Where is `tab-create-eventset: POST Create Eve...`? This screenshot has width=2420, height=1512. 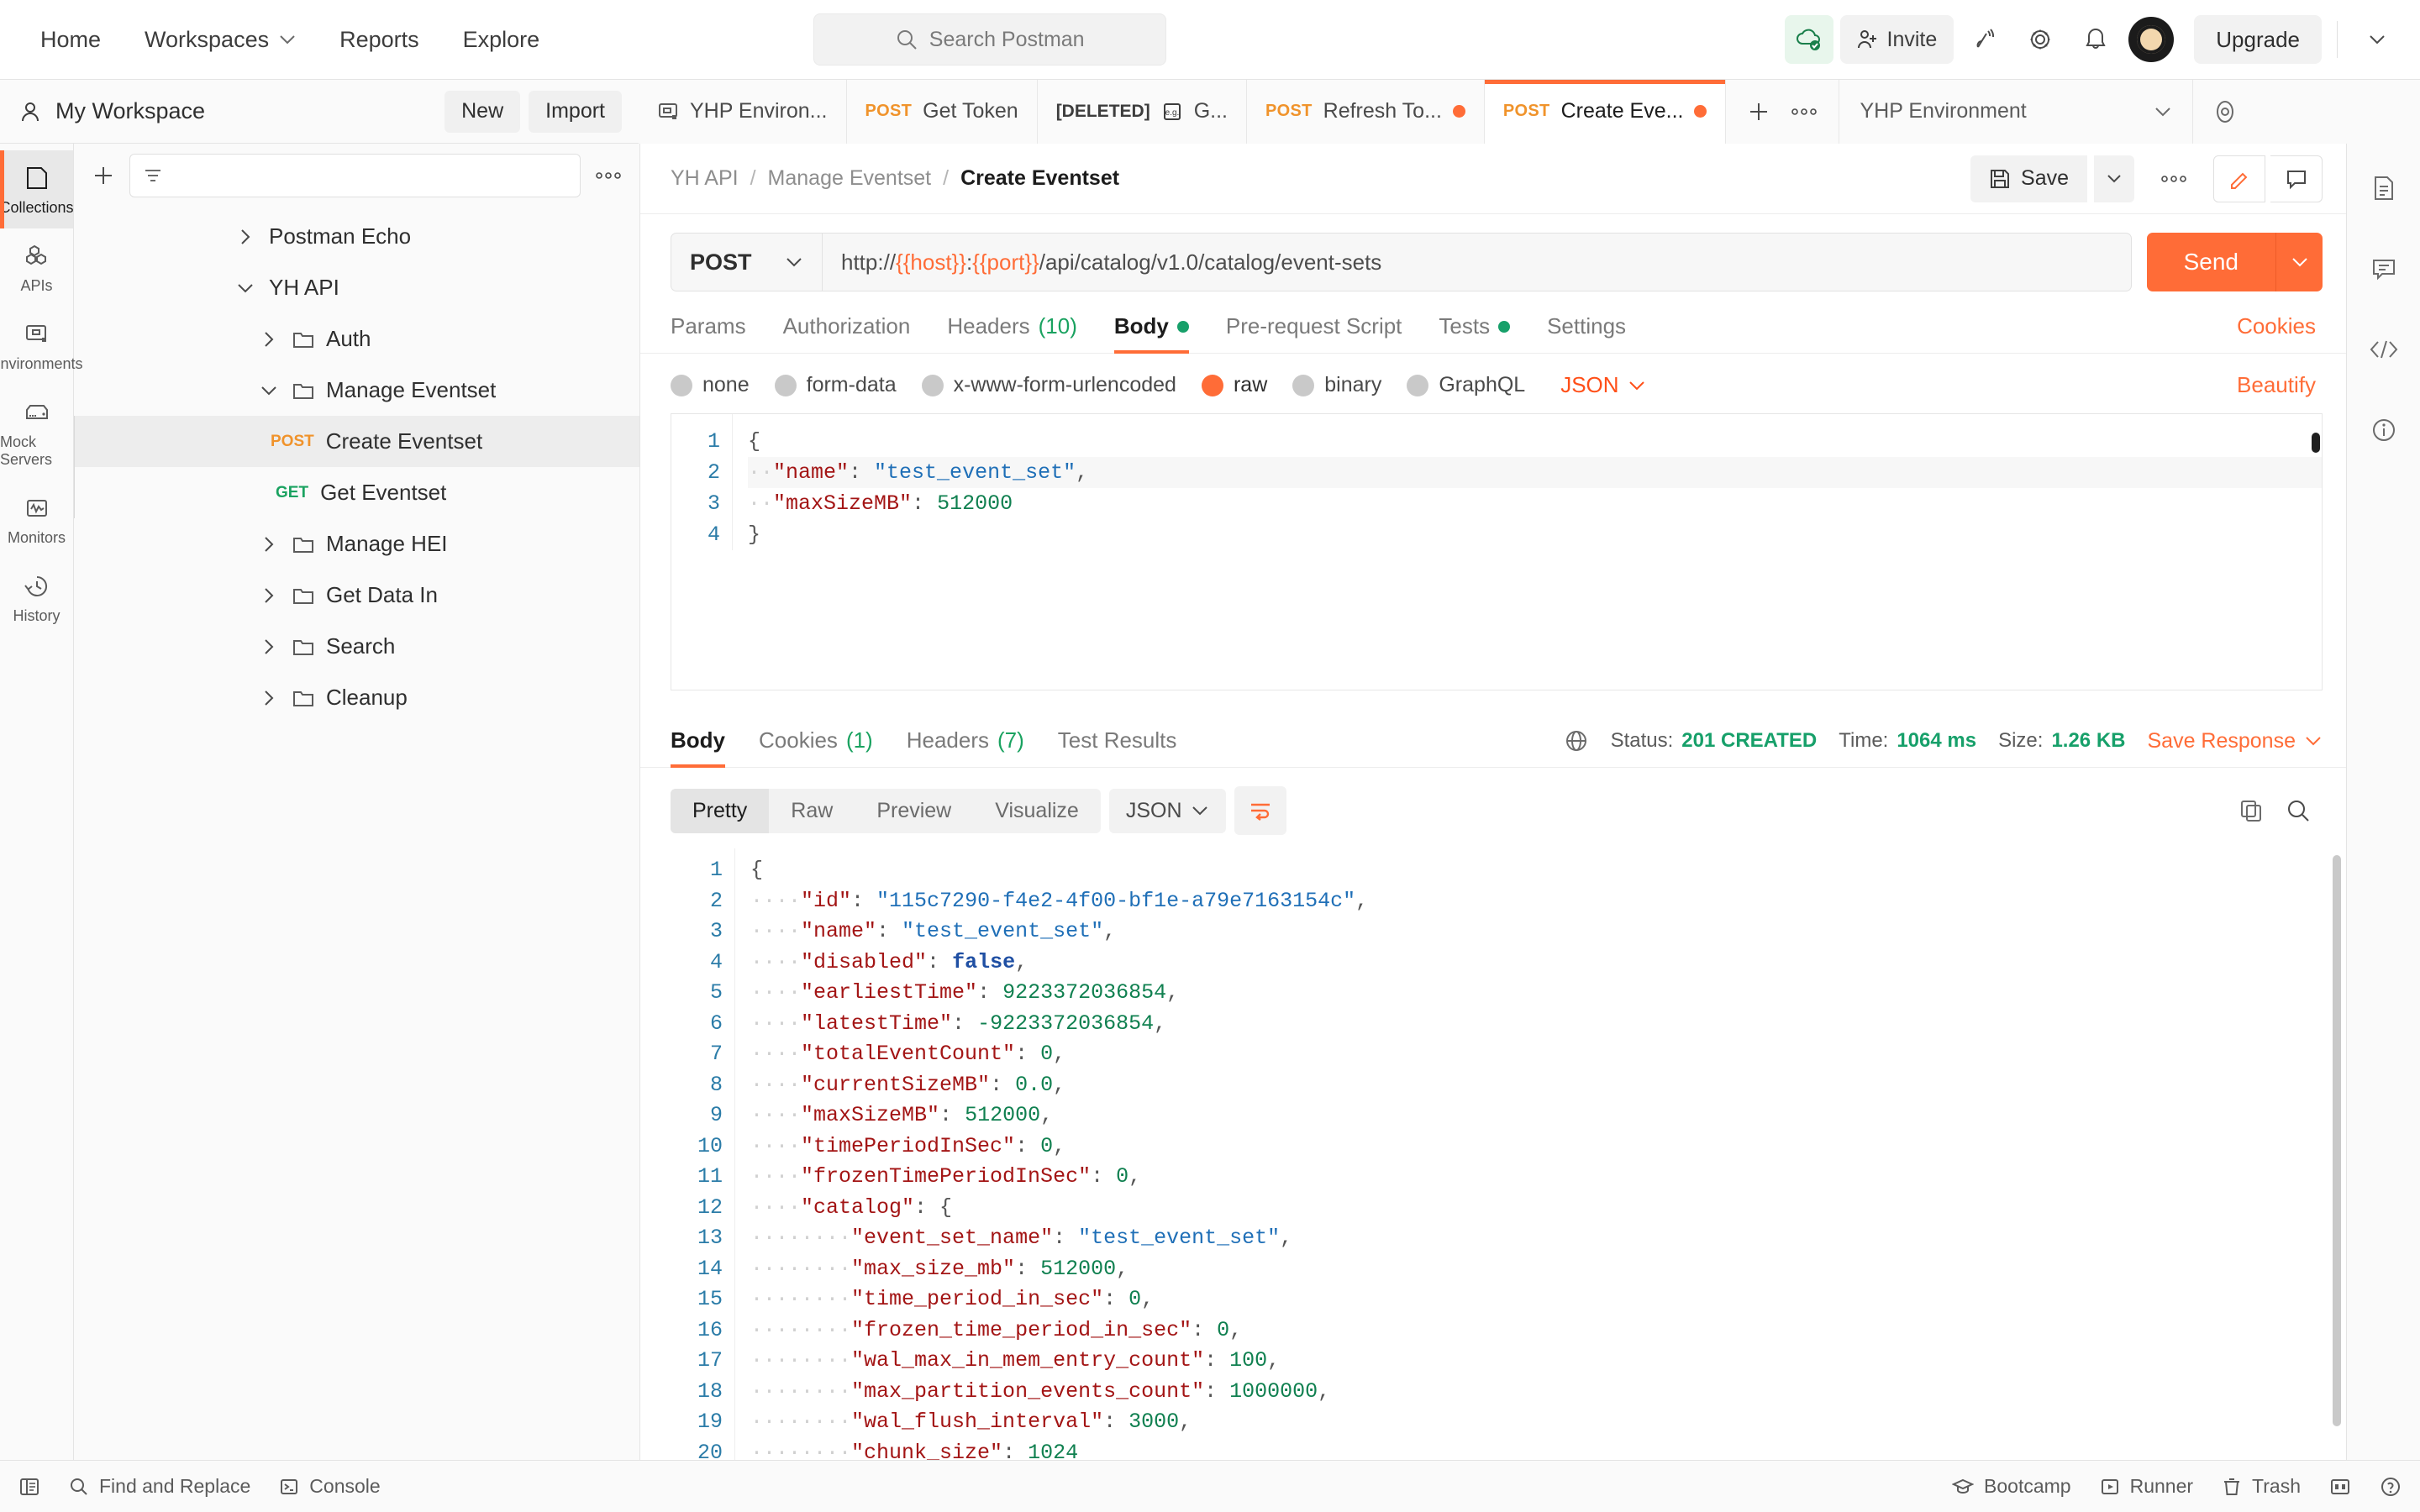 tab-create-eventset: POST Create Eve... is located at coordinates (1605, 111).